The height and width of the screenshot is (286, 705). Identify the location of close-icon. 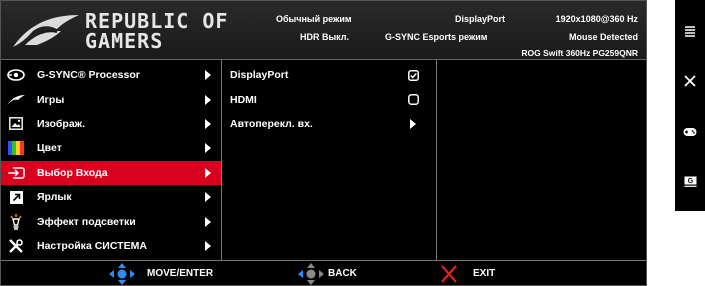
(690, 83).